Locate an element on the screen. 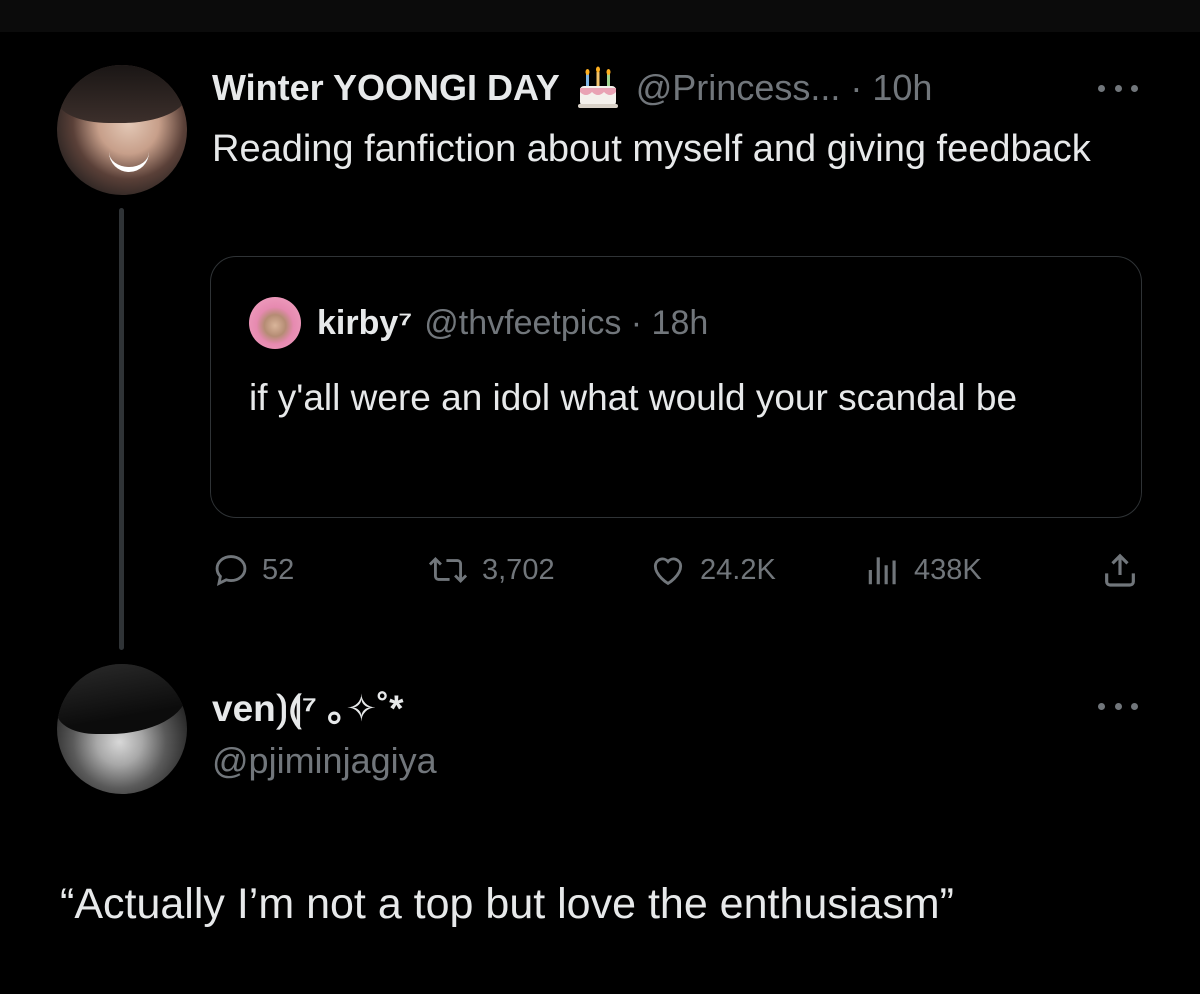  retweet-count: 3,702 is located at coordinates (518, 569).